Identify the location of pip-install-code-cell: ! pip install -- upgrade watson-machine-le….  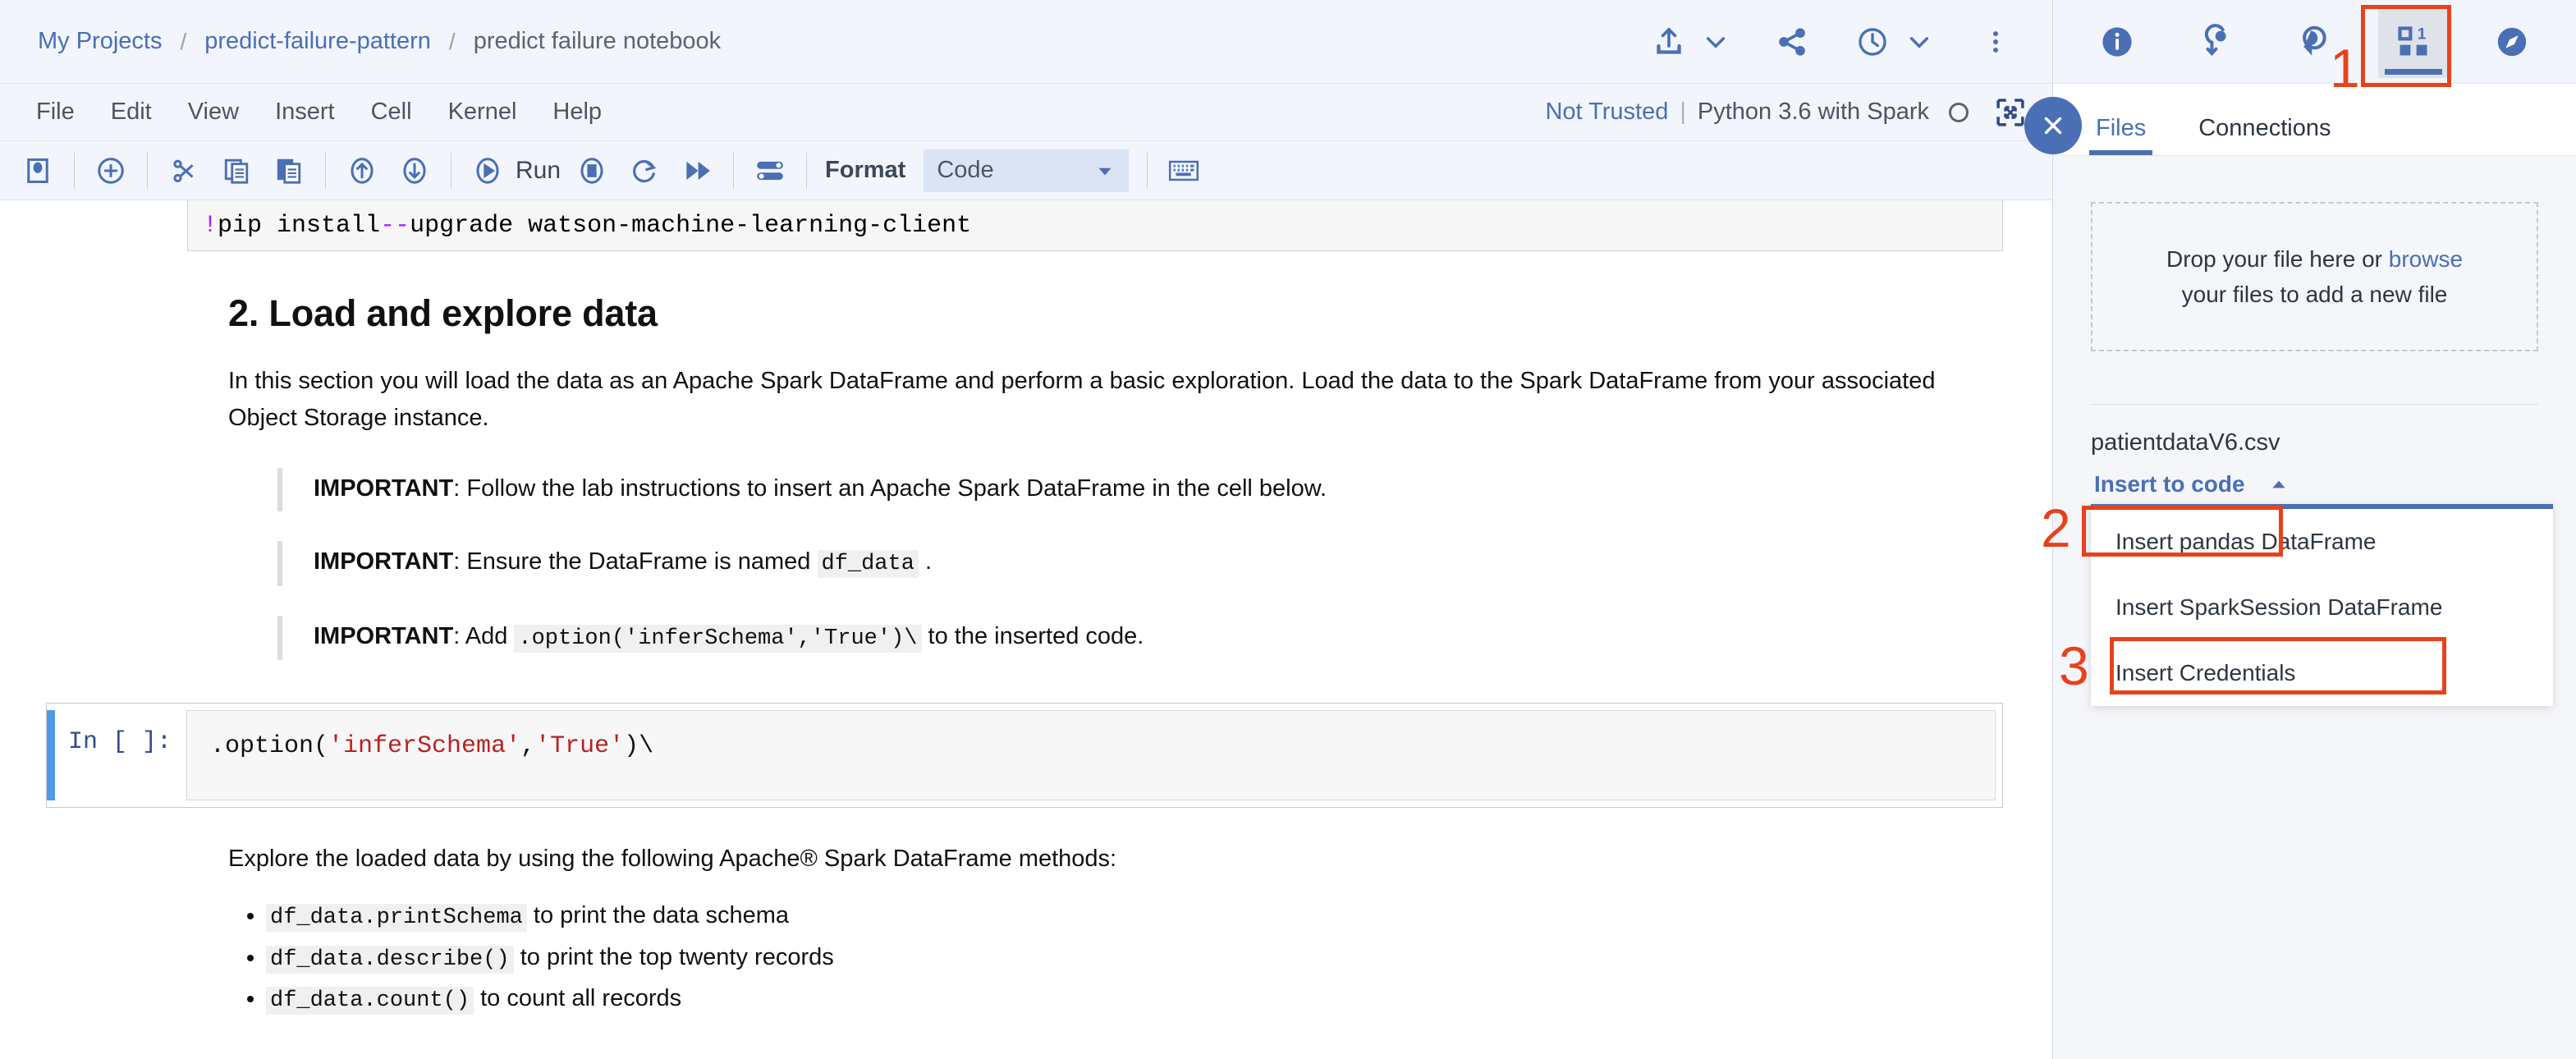
(1095, 225).